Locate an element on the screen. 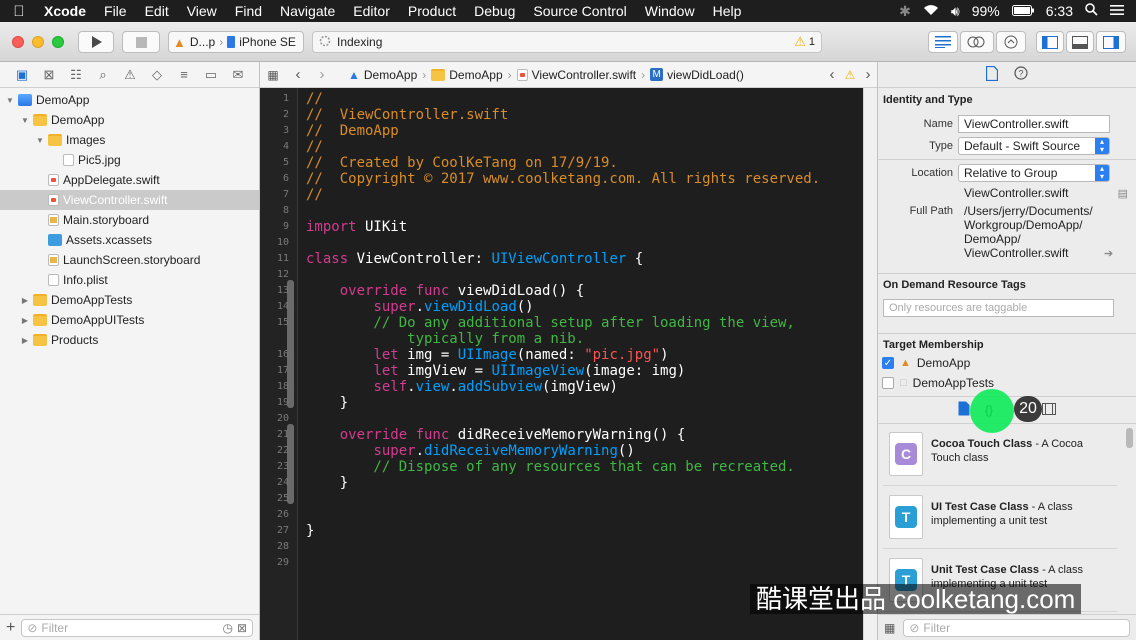 The width and height of the screenshot is (1136, 640). debug-navigator-icon: ≡ is located at coordinates (184, 74).